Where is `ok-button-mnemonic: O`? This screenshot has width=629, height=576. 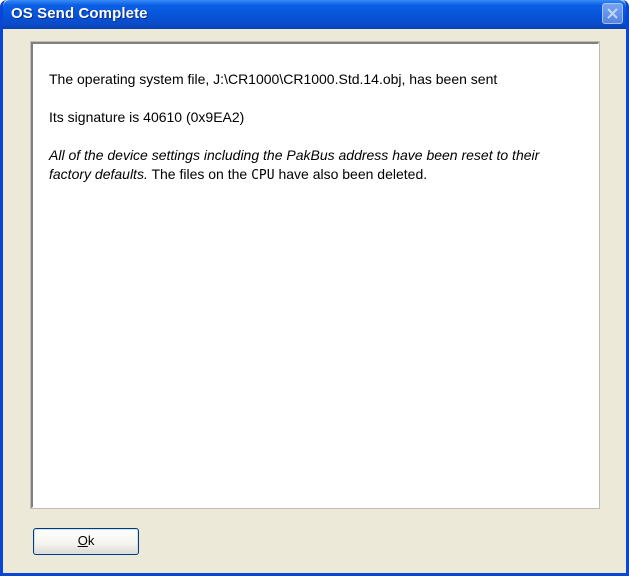 ok-button-mnemonic: O is located at coordinates (82, 540).